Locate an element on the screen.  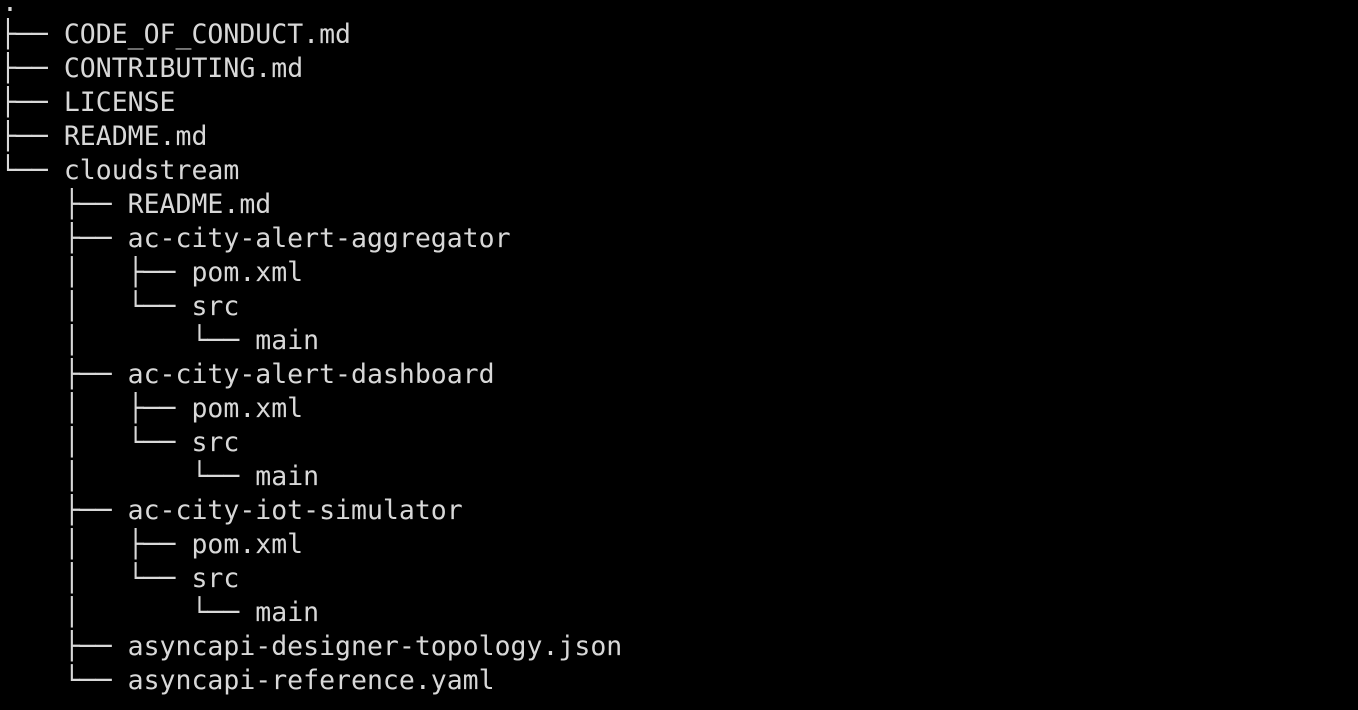
directory-name: ac-city-iot-simulator is located at coordinates (295, 510).